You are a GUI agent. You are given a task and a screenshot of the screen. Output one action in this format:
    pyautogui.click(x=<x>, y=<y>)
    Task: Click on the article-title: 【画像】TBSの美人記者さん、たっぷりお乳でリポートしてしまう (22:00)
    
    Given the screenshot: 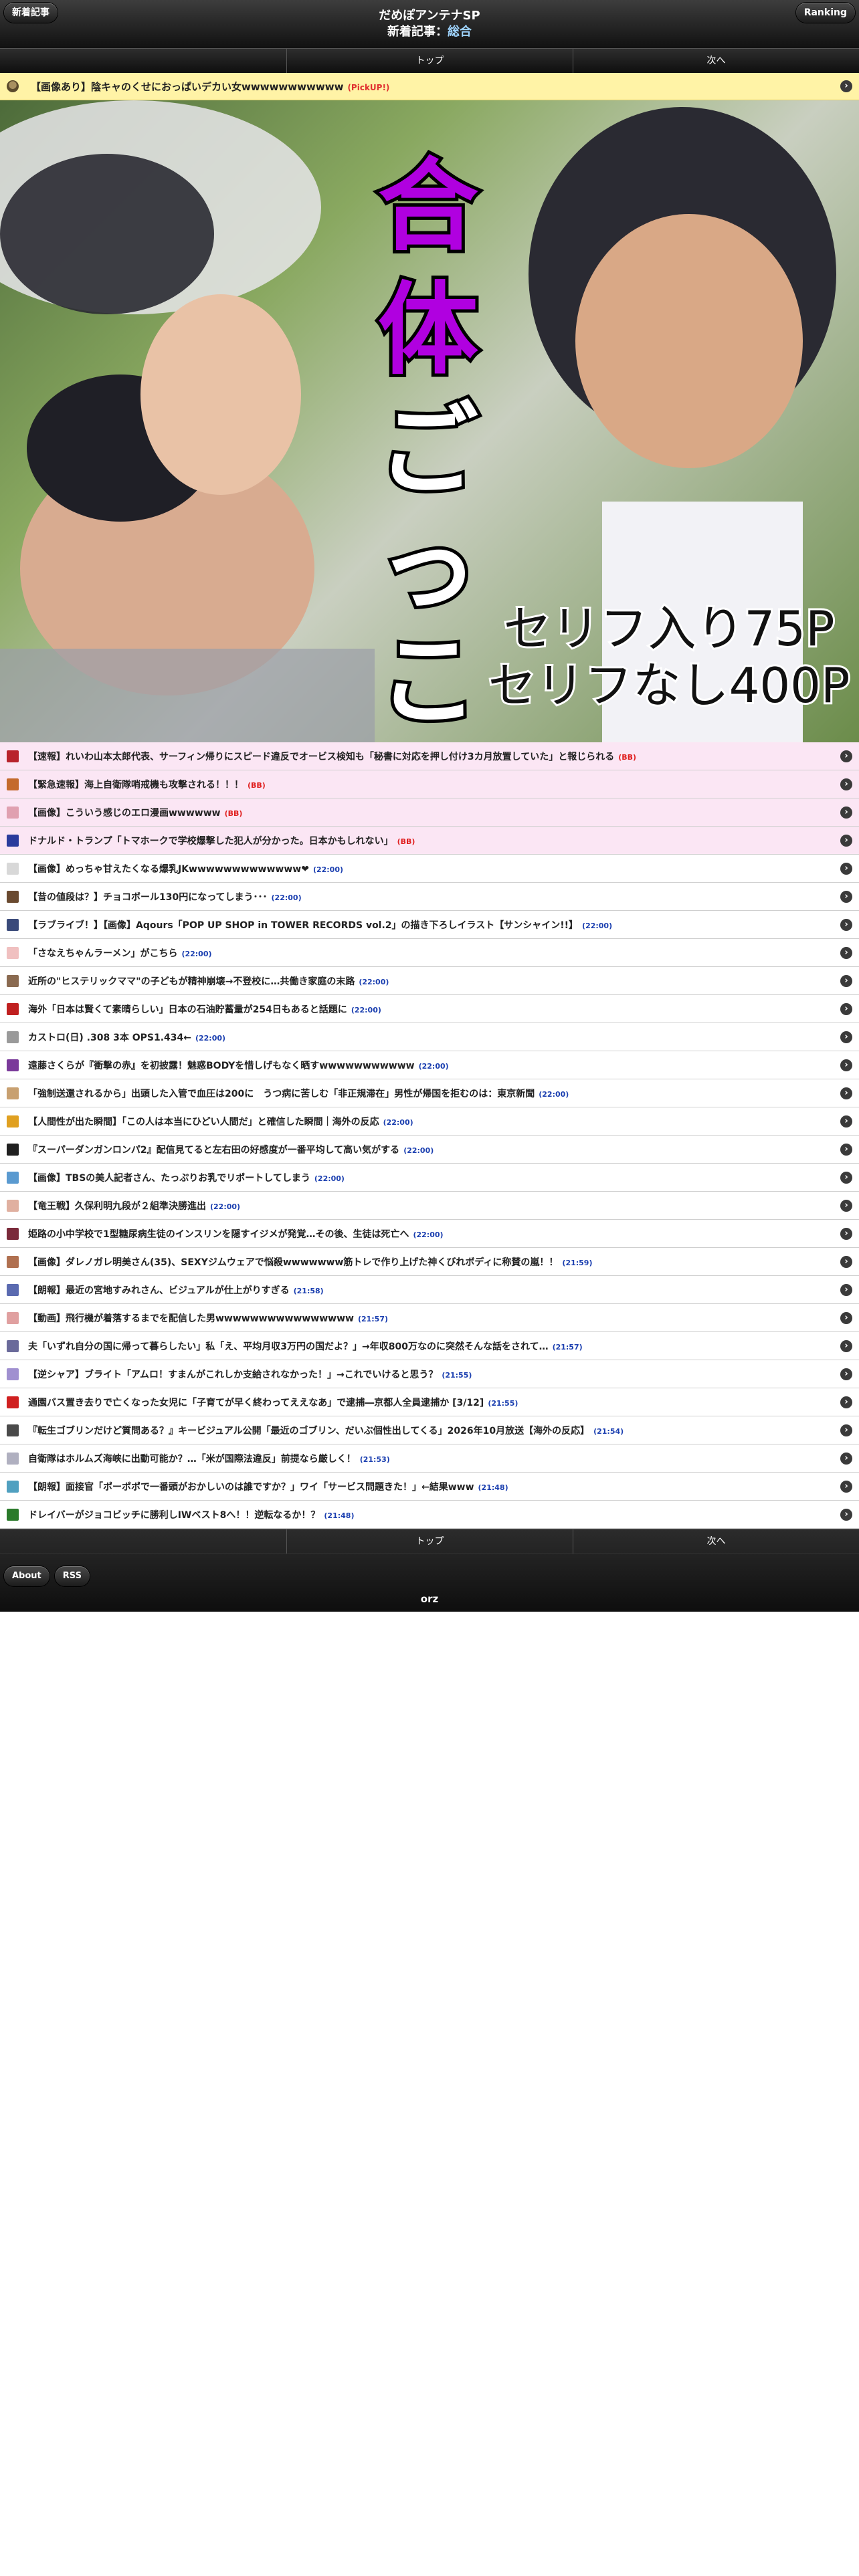 What is the action you would take?
    pyautogui.click(x=432, y=1177)
    